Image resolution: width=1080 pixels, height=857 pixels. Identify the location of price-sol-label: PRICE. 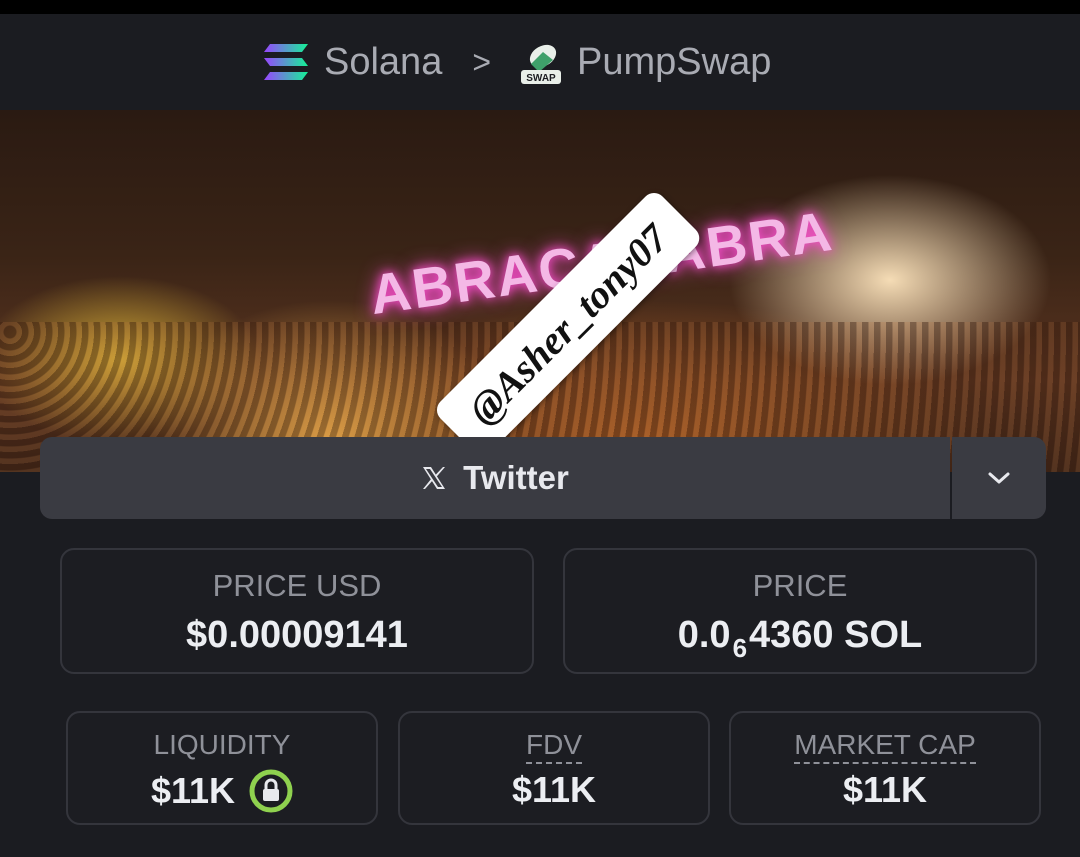
(800, 585).